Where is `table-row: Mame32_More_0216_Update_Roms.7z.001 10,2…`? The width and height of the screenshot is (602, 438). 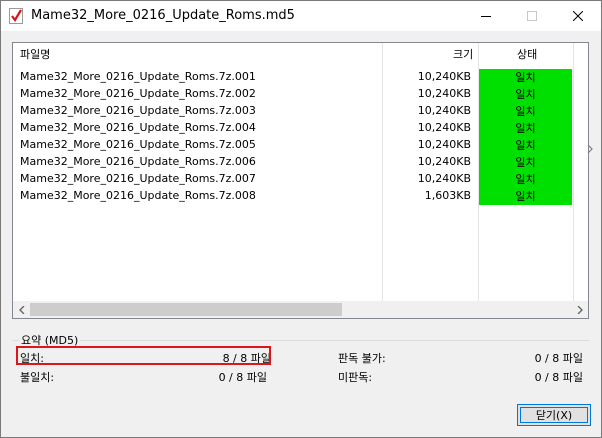
table-row: Mame32_More_0216_Update_Roms.7z.001 10,2… is located at coordinates (293, 77).